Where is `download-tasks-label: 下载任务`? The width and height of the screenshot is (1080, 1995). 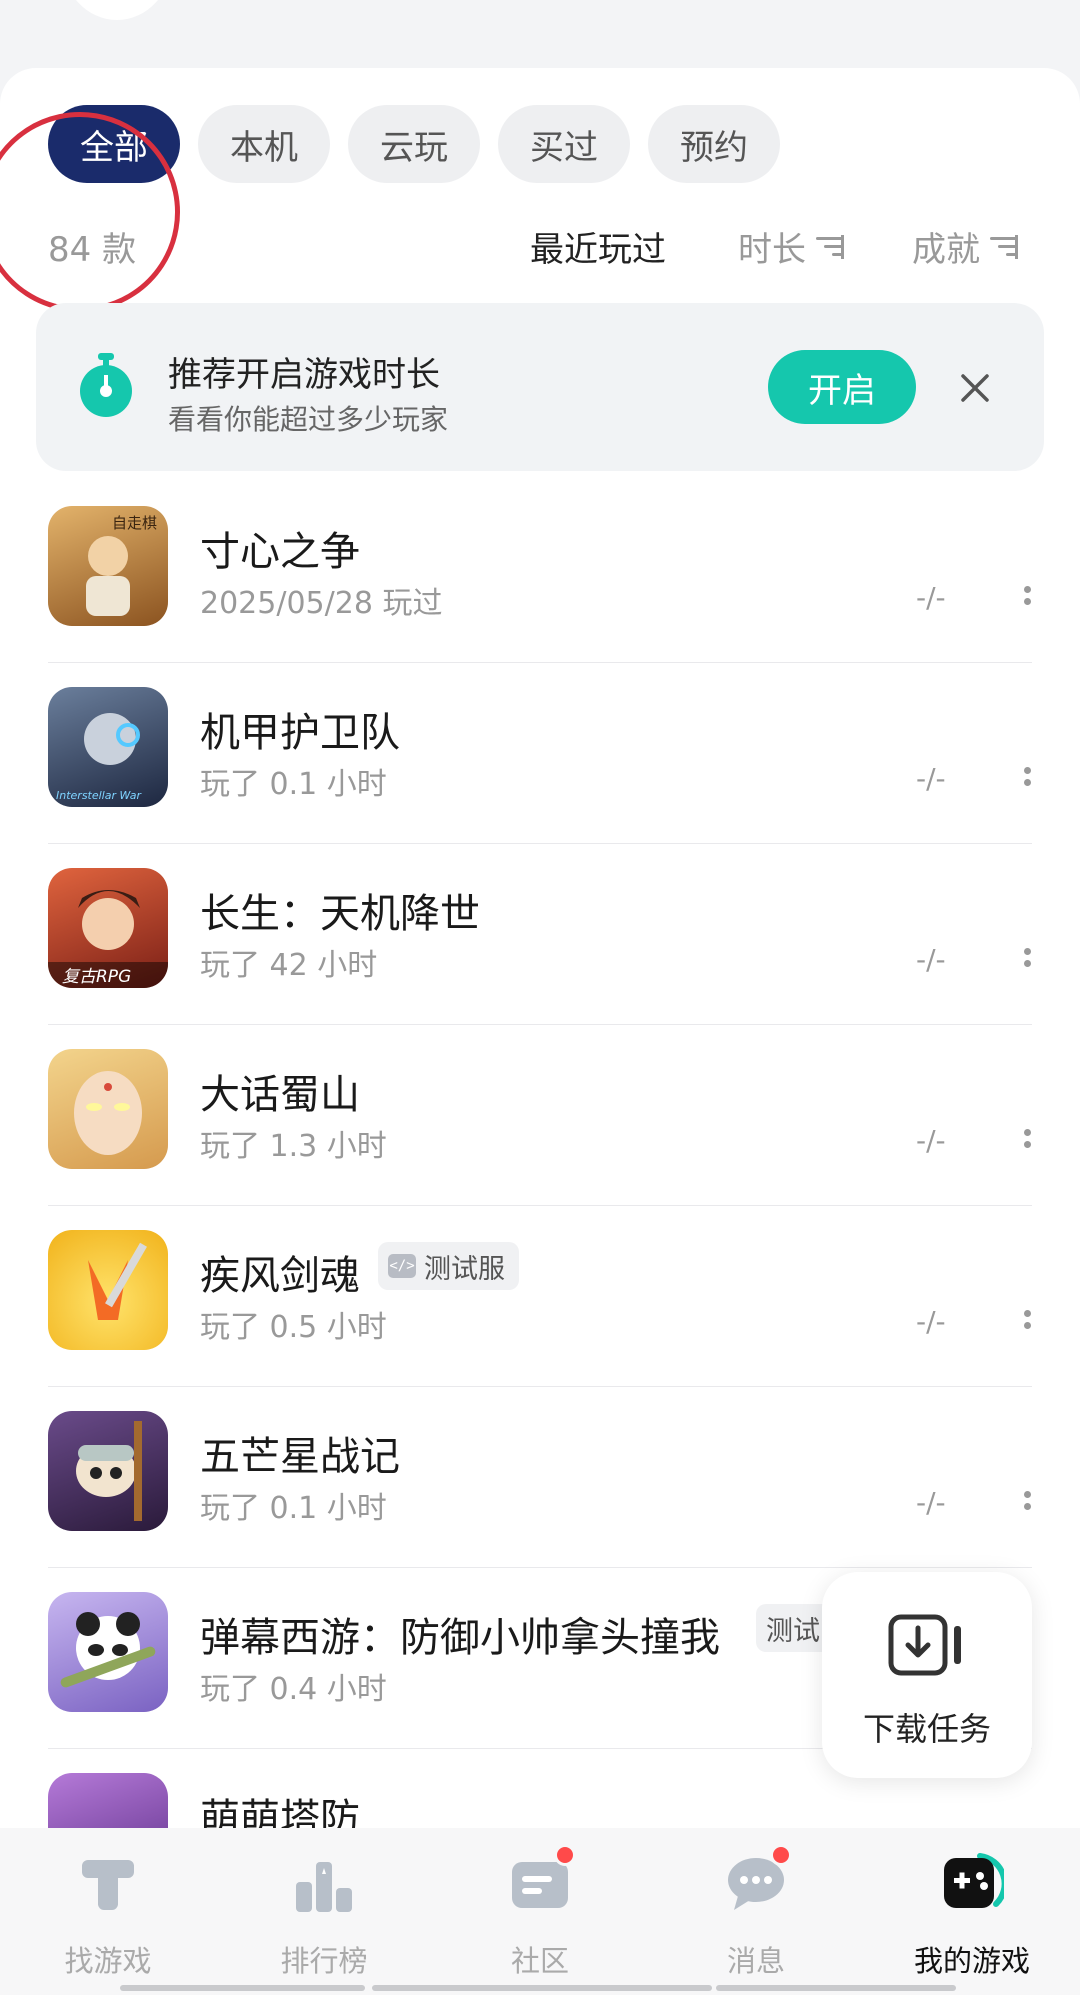
download-tasks-label: 下载任务 is located at coordinates (926, 1729).